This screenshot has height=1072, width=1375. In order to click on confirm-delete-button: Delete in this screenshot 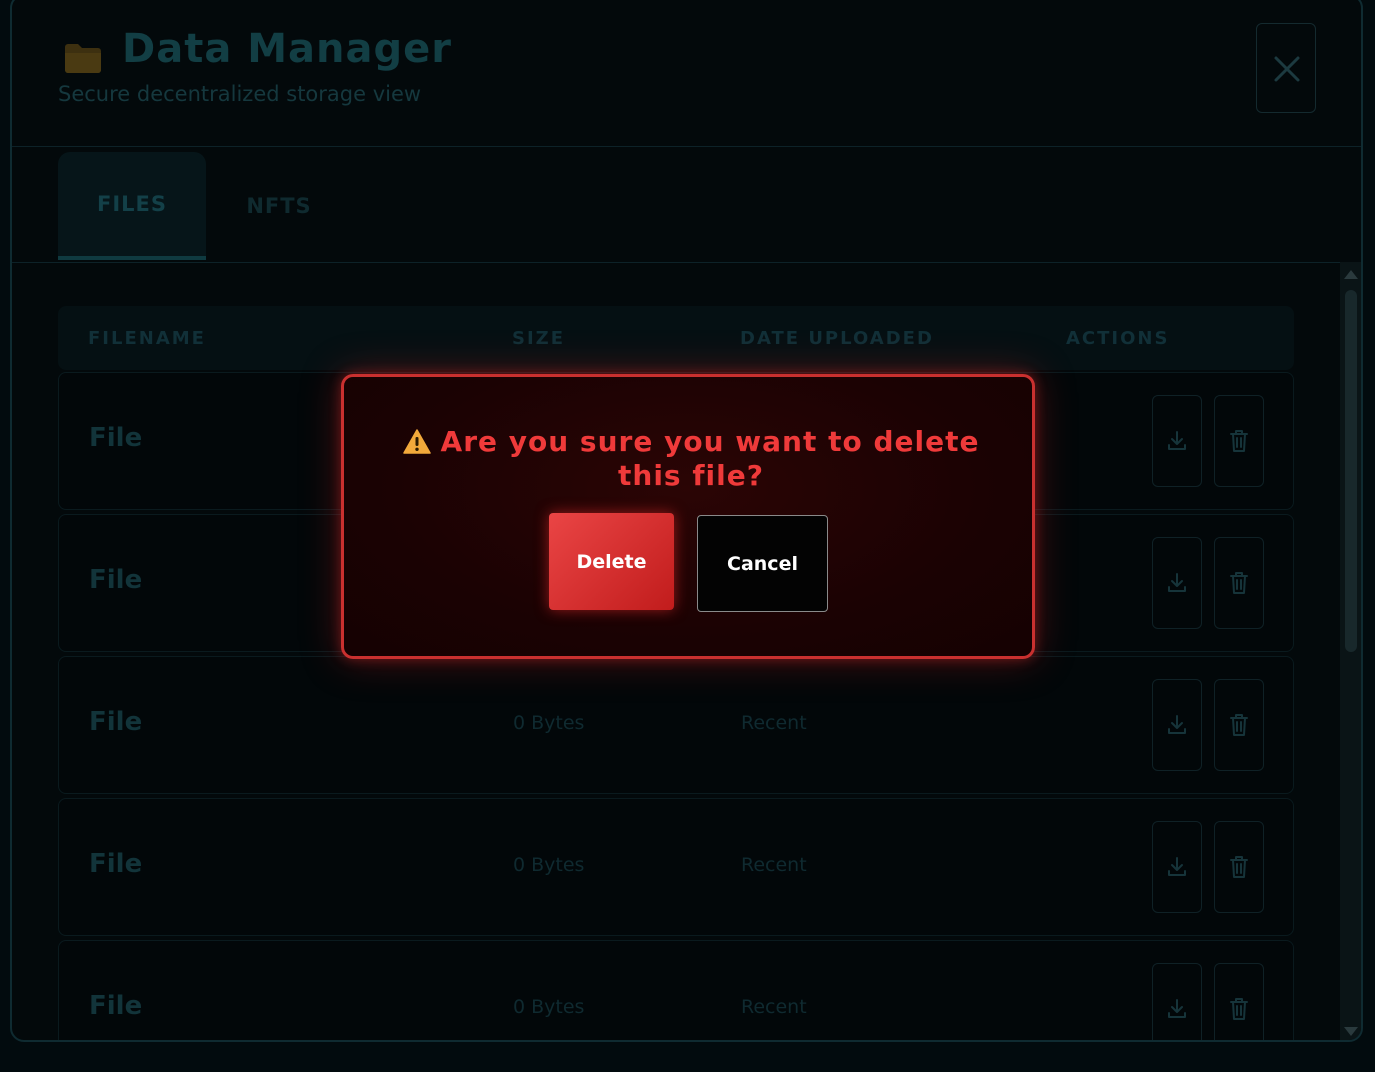, I will do `click(611, 561)`.